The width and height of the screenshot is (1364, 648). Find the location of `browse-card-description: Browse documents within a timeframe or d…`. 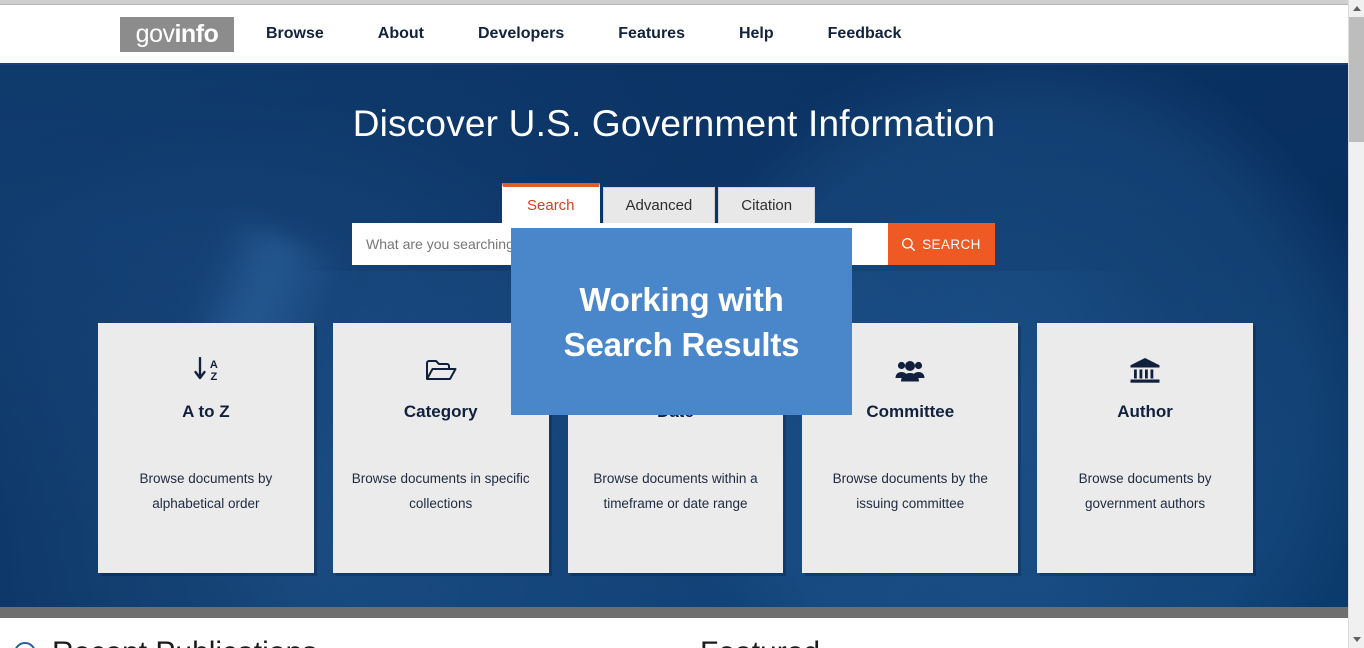

browse-card-description: Browse documents within a timeframe or d… is located at coordinates (675, 491).